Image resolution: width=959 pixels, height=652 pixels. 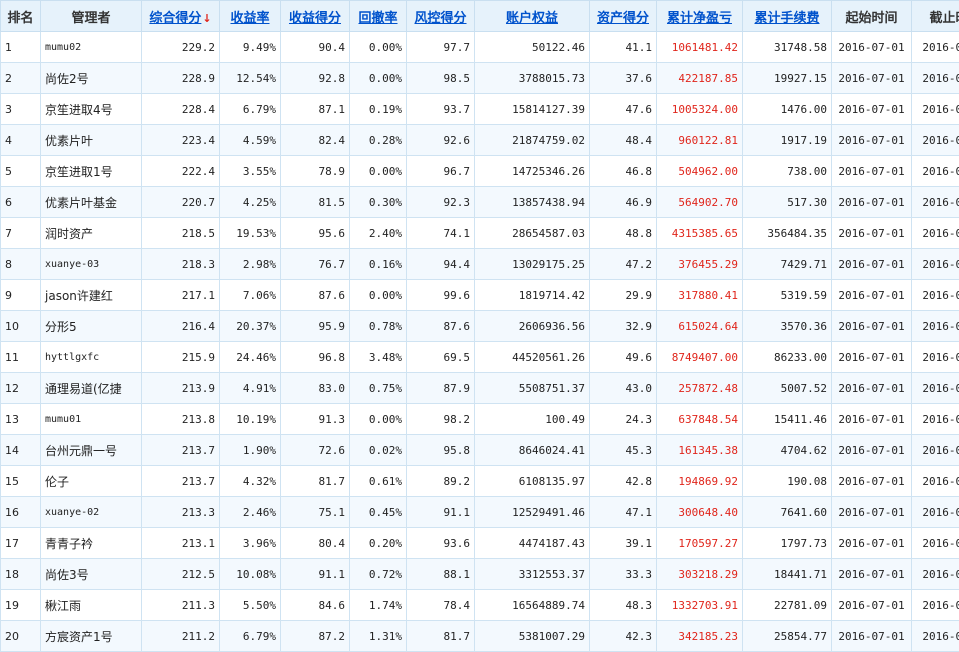 I want to click on cell-risk-score: 88.1, so click(x=441, y=574).